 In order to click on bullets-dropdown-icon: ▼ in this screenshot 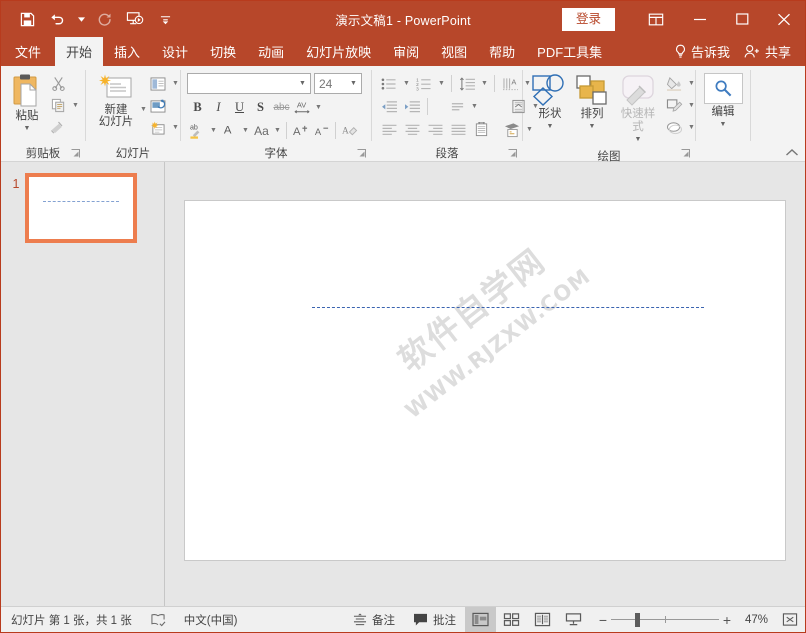, I will do `click(406, 83)`.